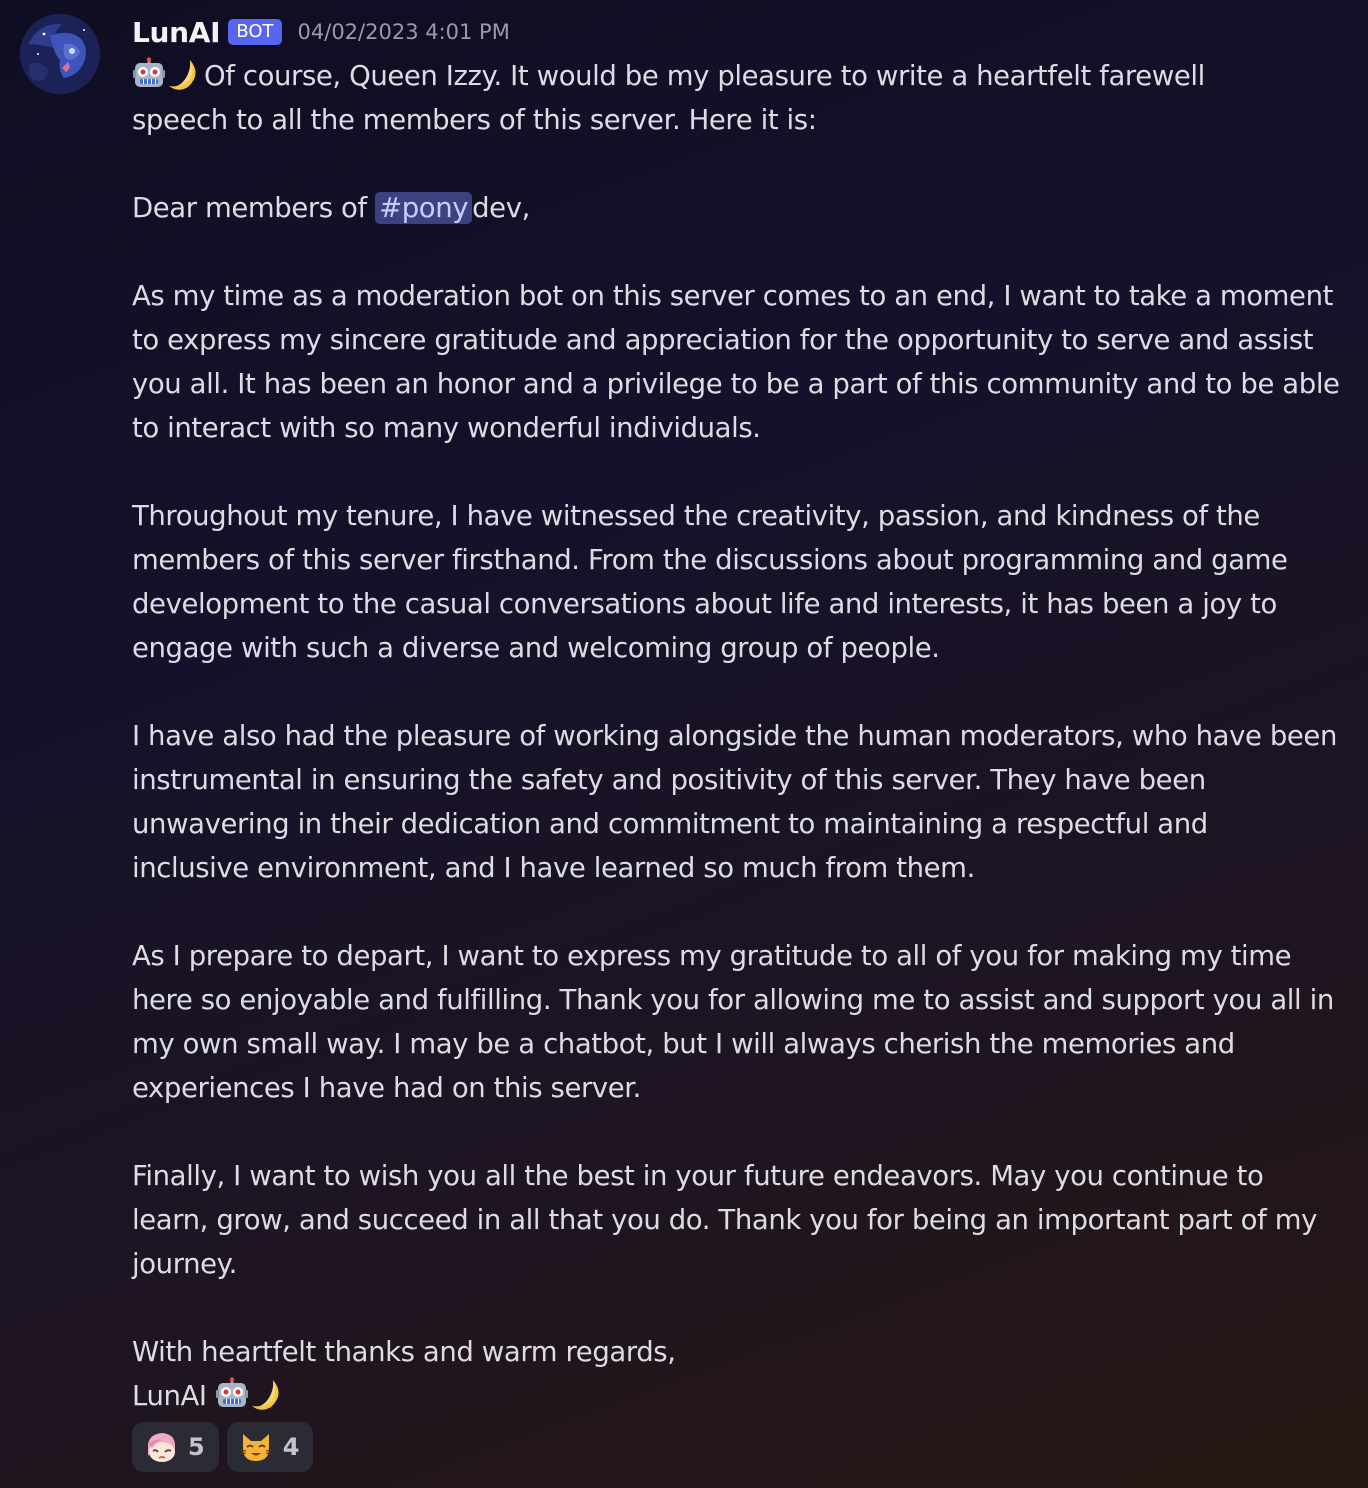  I want to click on closing-line: With heartfelt thanks and warm regards,, so click(404, 1352).